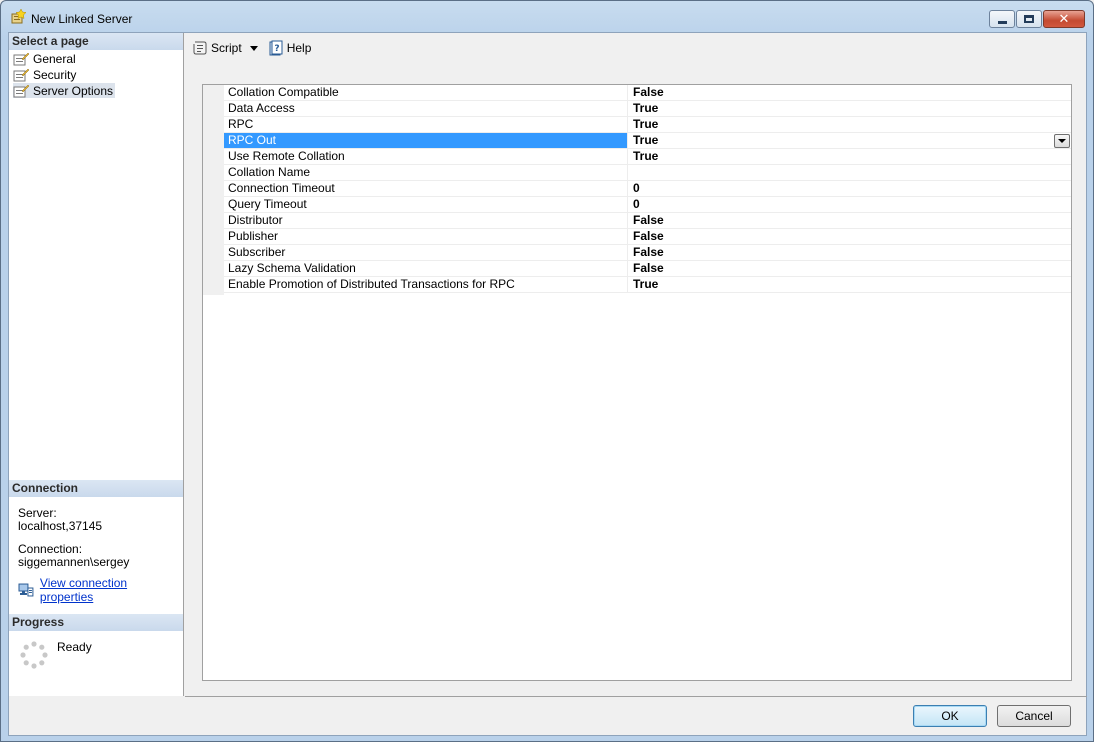 The image size is (1094, 742). I want to click on property-row: Query Timeout 0, so click(647, 205).